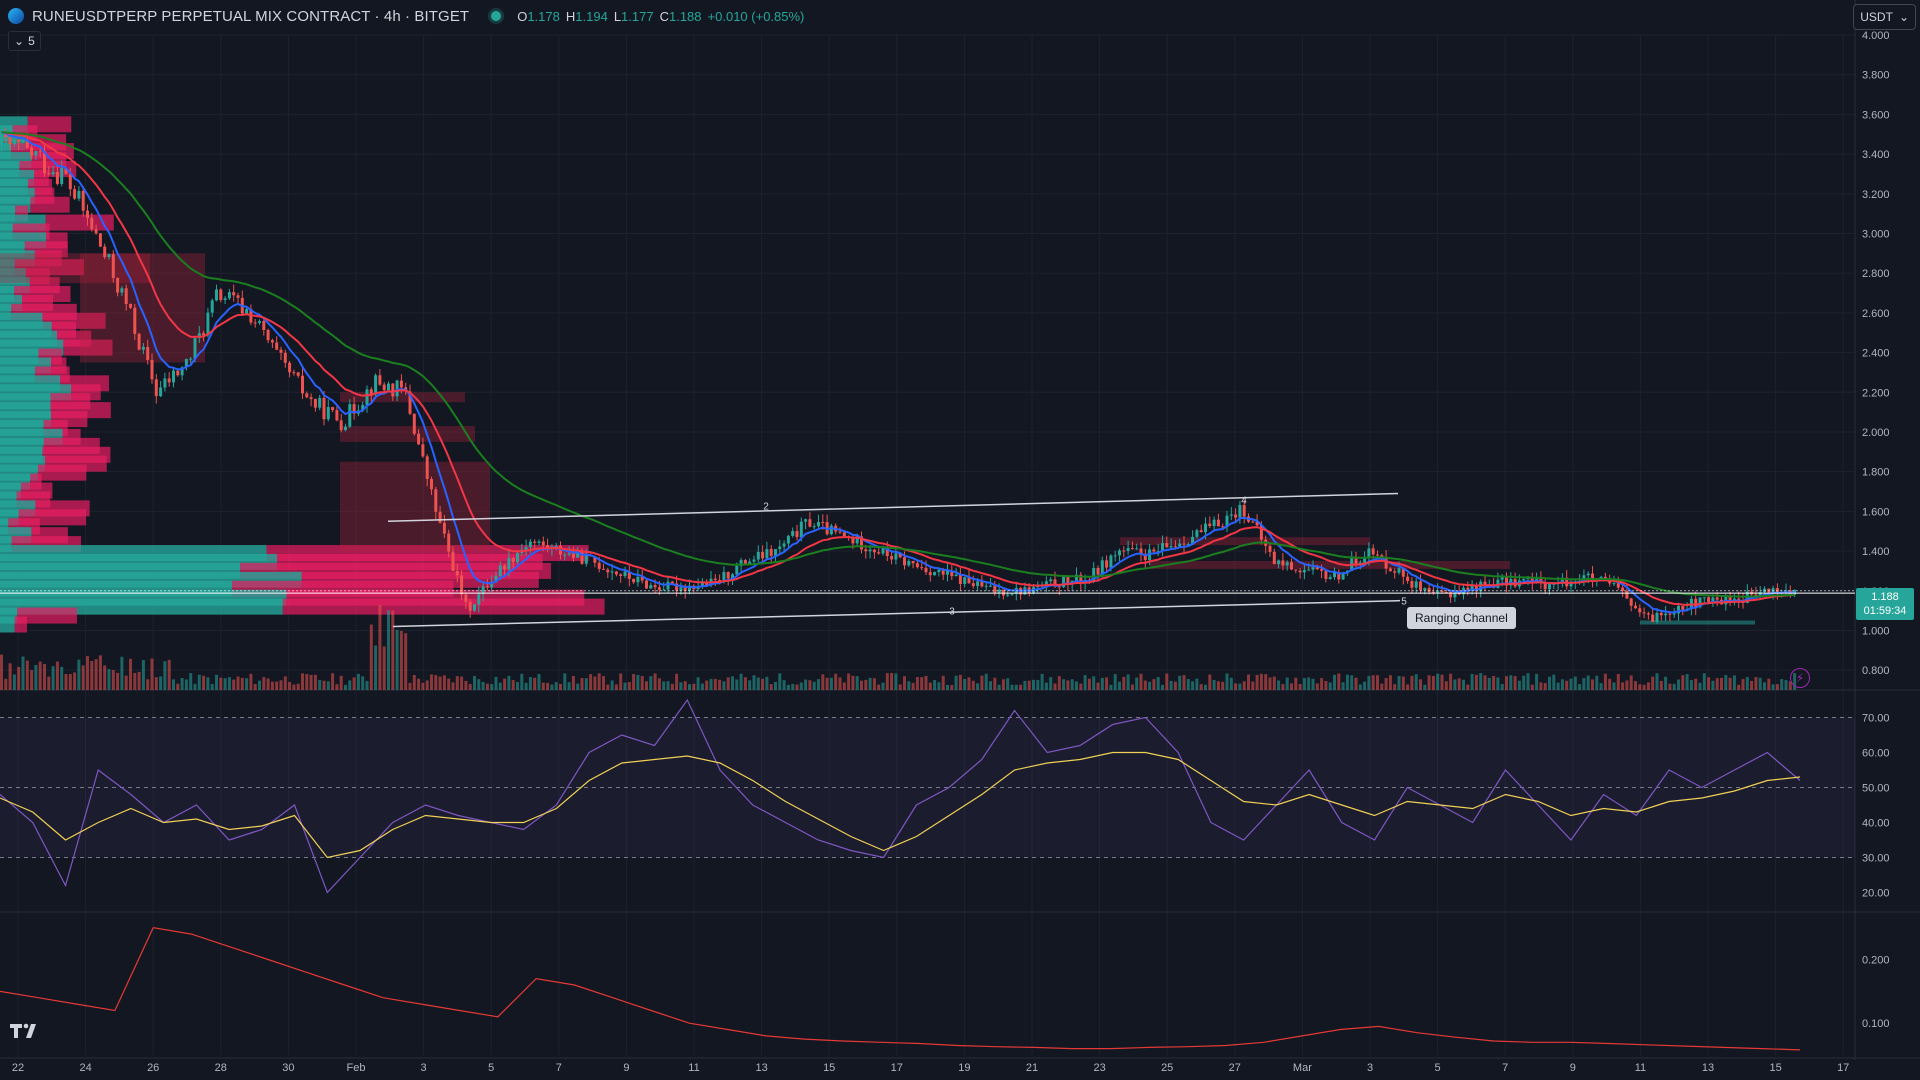  Describe the element at coordinates (829, 1068) in the screenshot. I see `time-tick-label: 15` at that location.